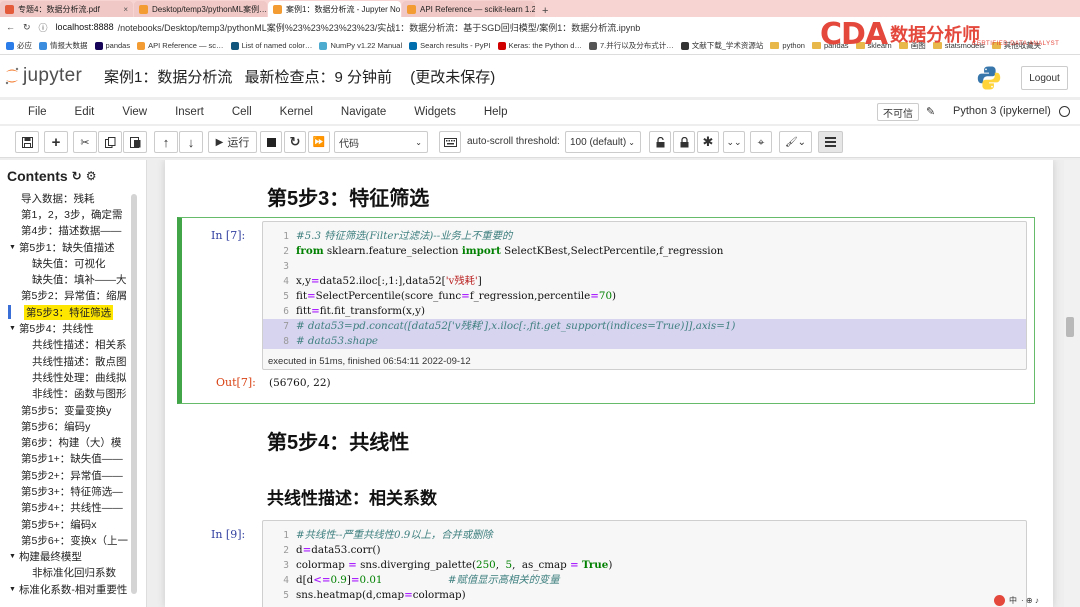  Describe the element at coordinates (381, 142) in the screenshot. I see `cell-type-select: 代码 ⌄` at that location.